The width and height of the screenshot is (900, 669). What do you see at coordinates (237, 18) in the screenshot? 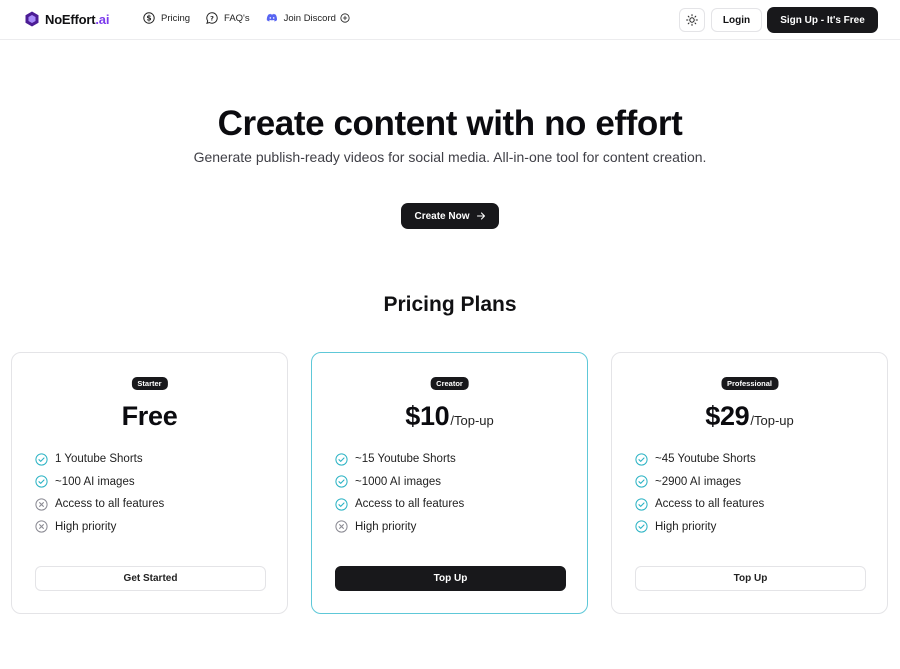
I see `nav-link-label: FAQ's` at bounding box center [237, 18].